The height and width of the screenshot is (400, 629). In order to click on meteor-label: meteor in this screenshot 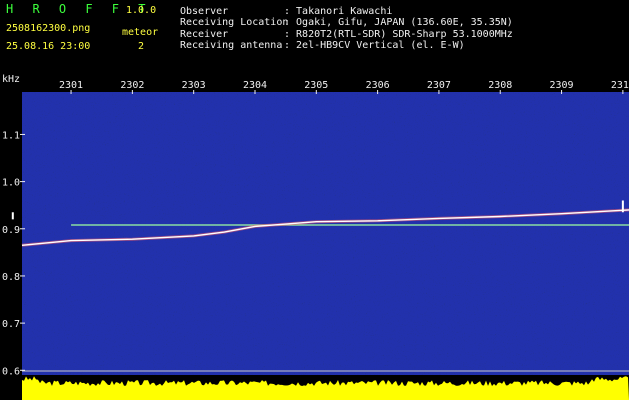, I will do `click(140, 32)`.